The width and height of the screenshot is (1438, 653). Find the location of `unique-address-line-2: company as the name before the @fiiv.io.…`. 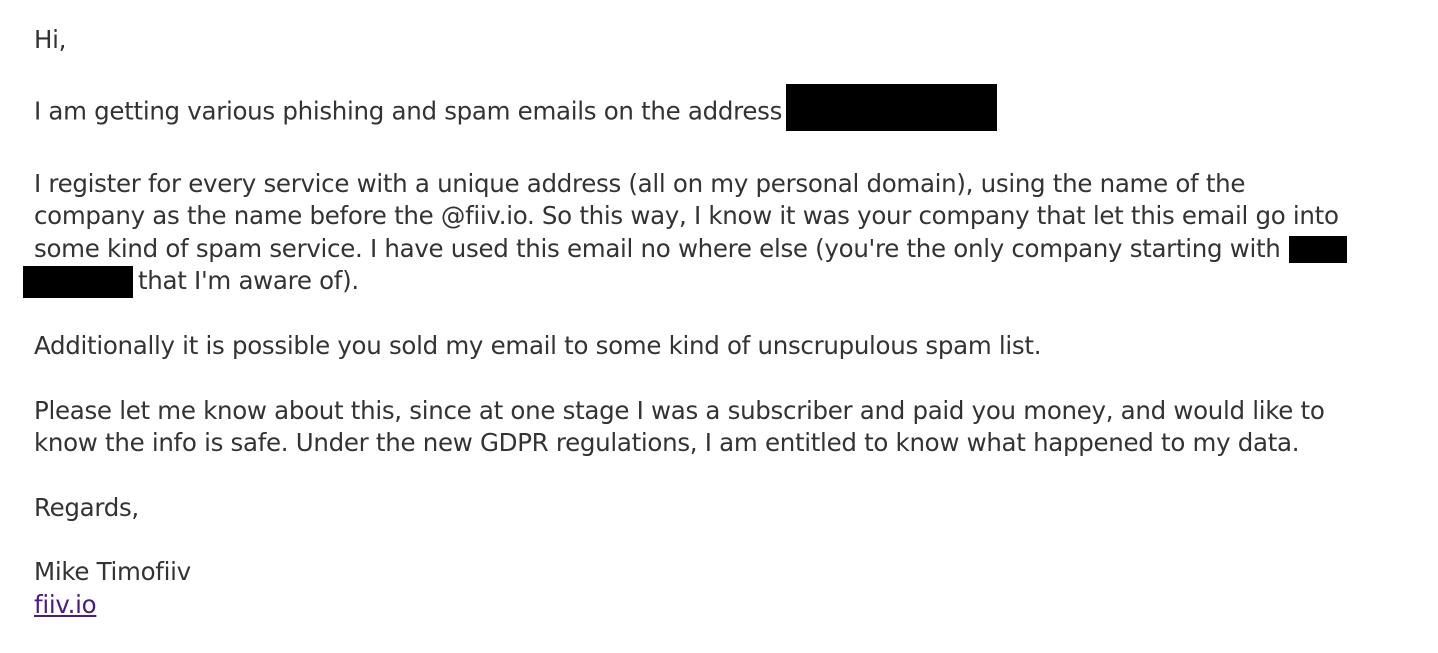

unique-address-line-2: company as the name before the @fiiv.io.… is located at coordinates (686, 215).